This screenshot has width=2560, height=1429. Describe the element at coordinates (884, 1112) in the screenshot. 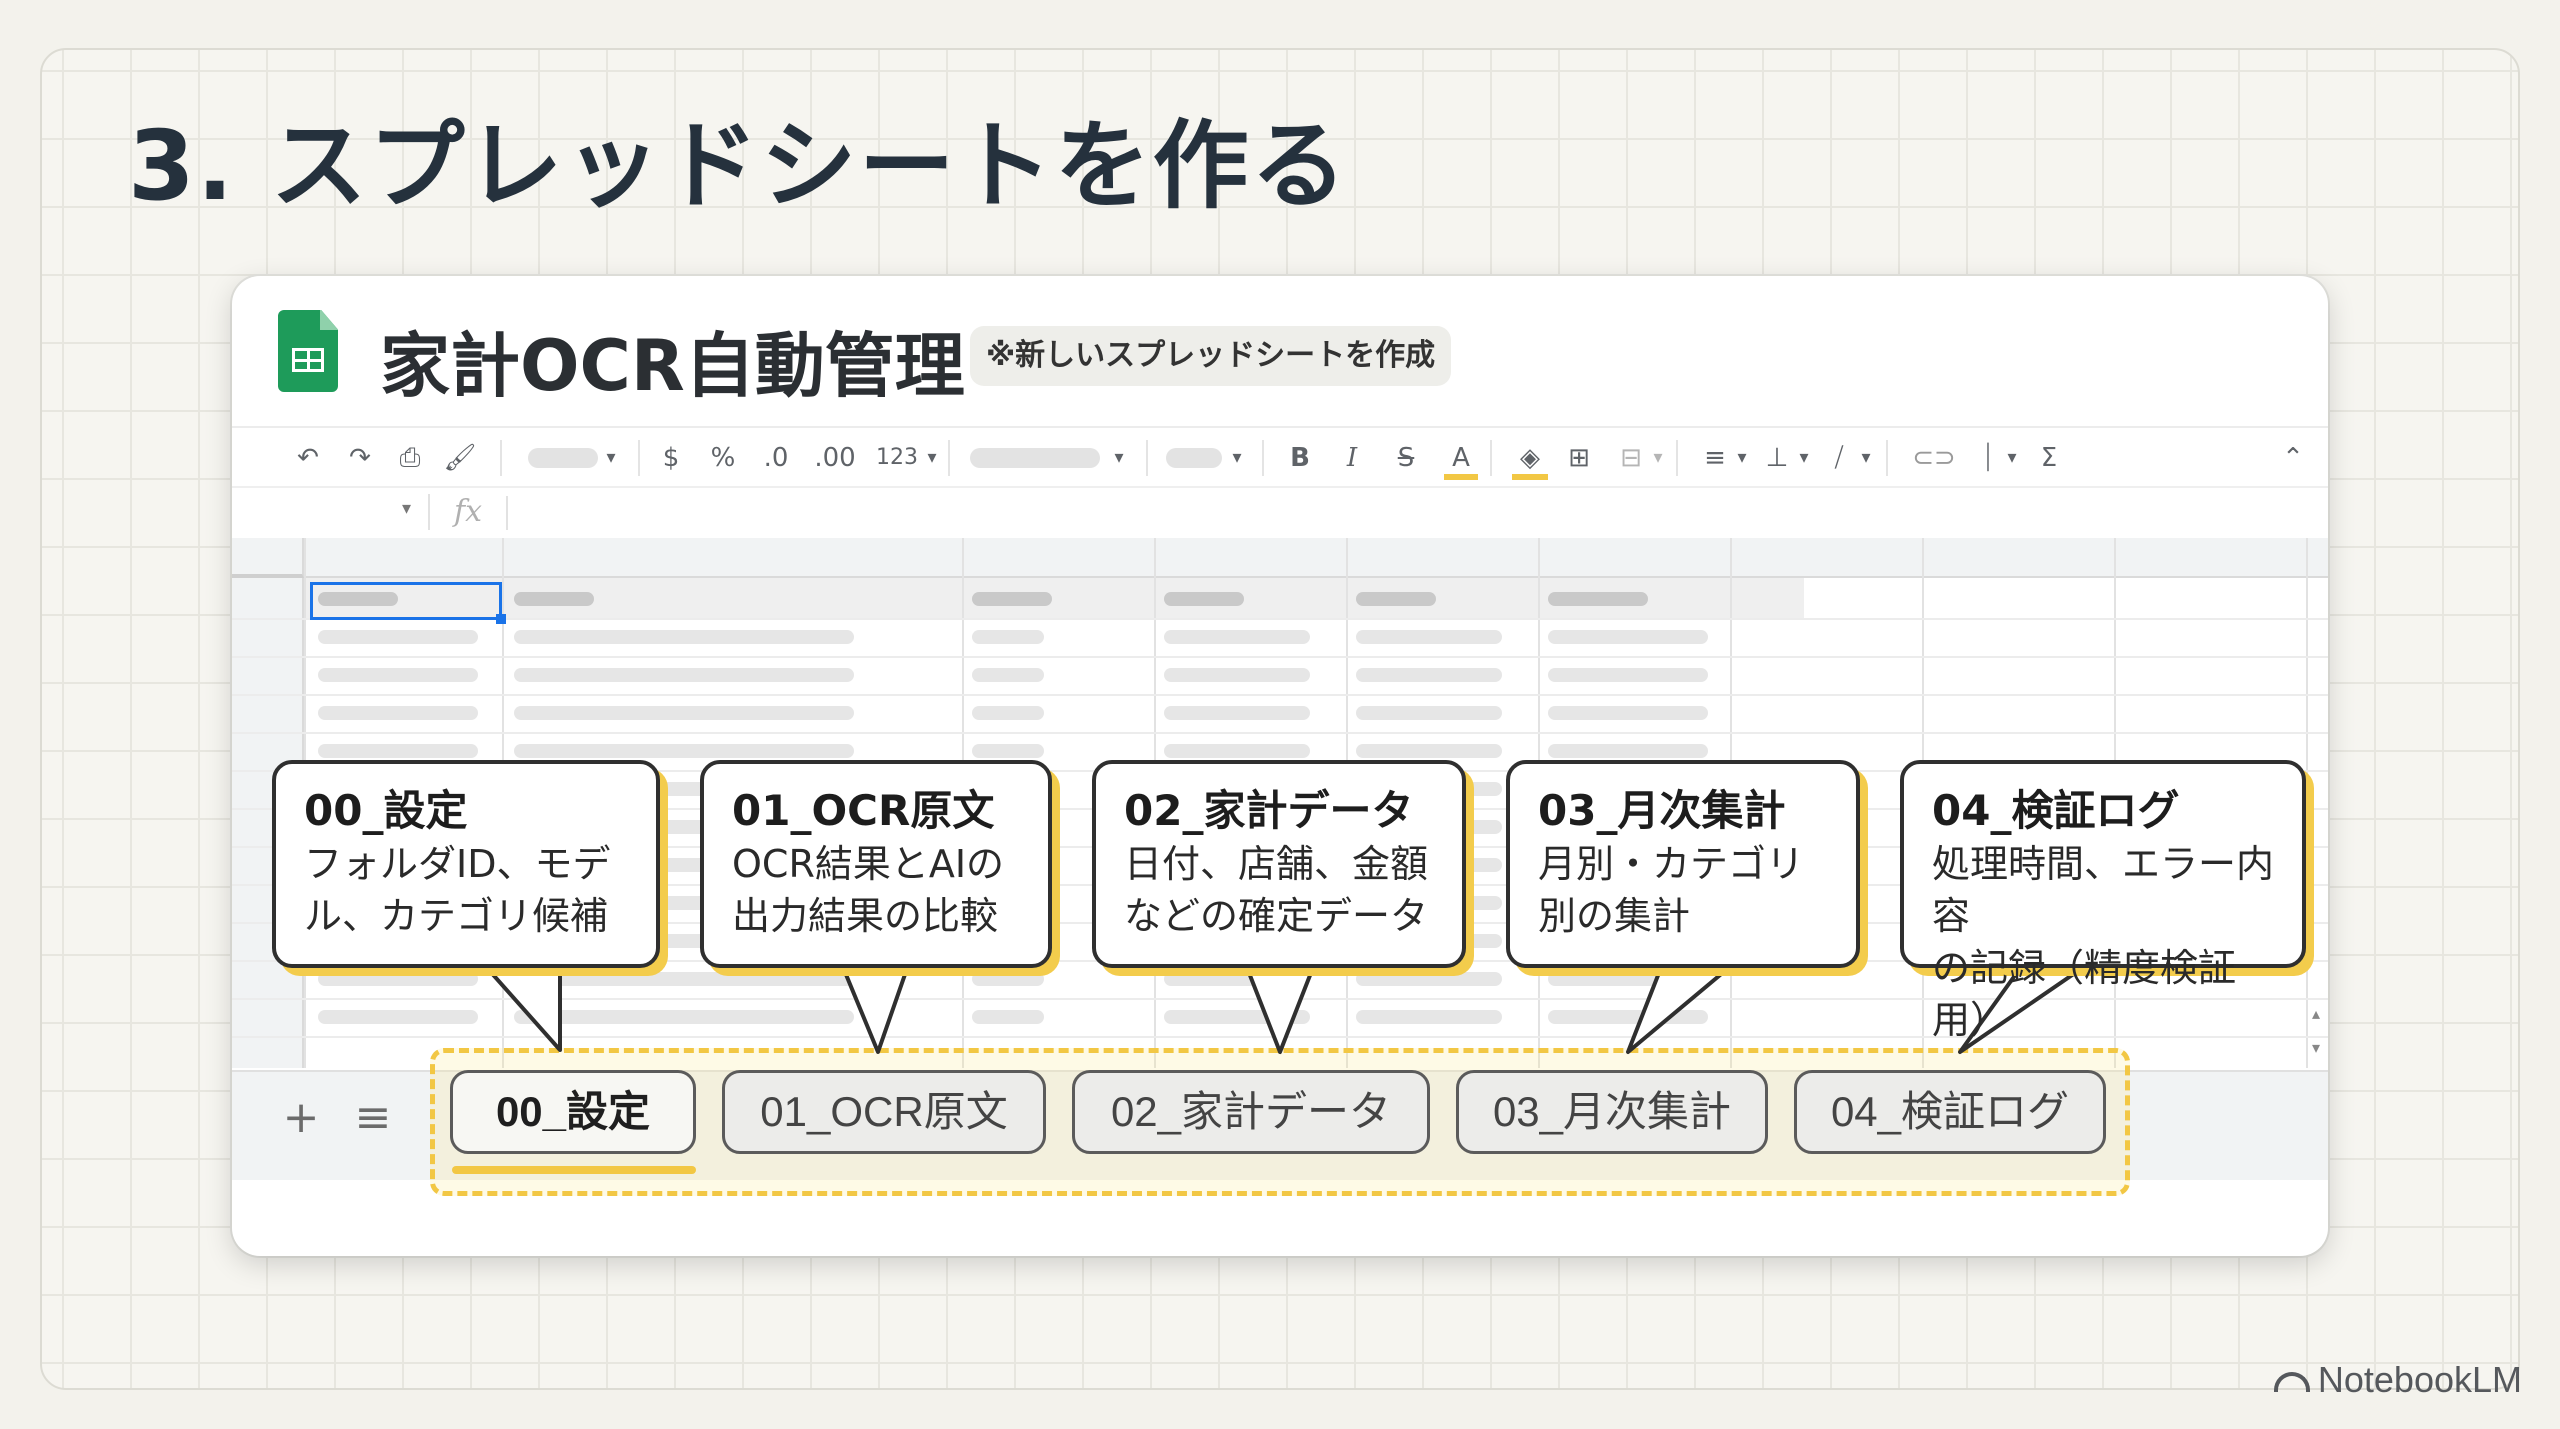

I see `sheet-tab-01-ocr-original: 01_OCR原文` at that location.